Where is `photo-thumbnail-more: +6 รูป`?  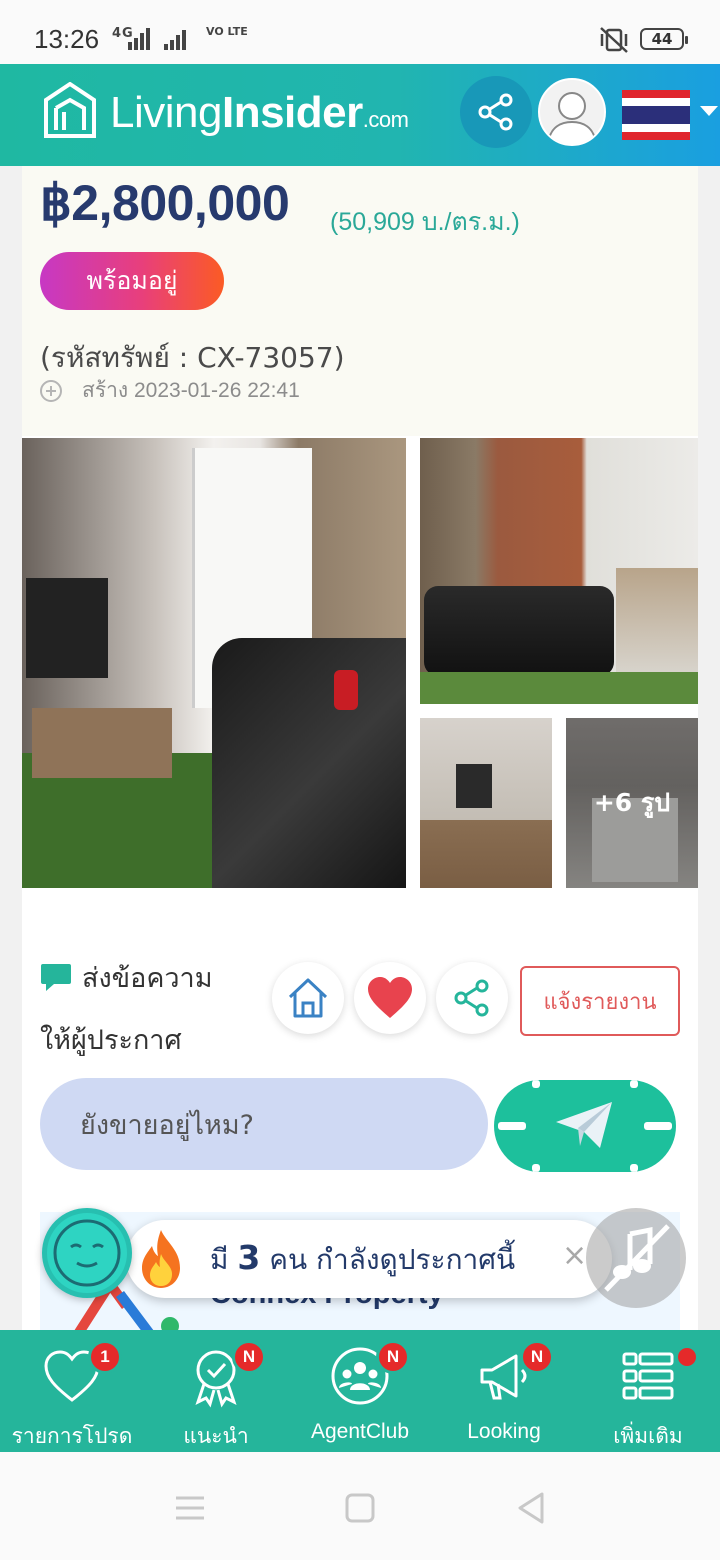 photo-thumbnail-more: +6 รูป is located at coordinates (632, 803).